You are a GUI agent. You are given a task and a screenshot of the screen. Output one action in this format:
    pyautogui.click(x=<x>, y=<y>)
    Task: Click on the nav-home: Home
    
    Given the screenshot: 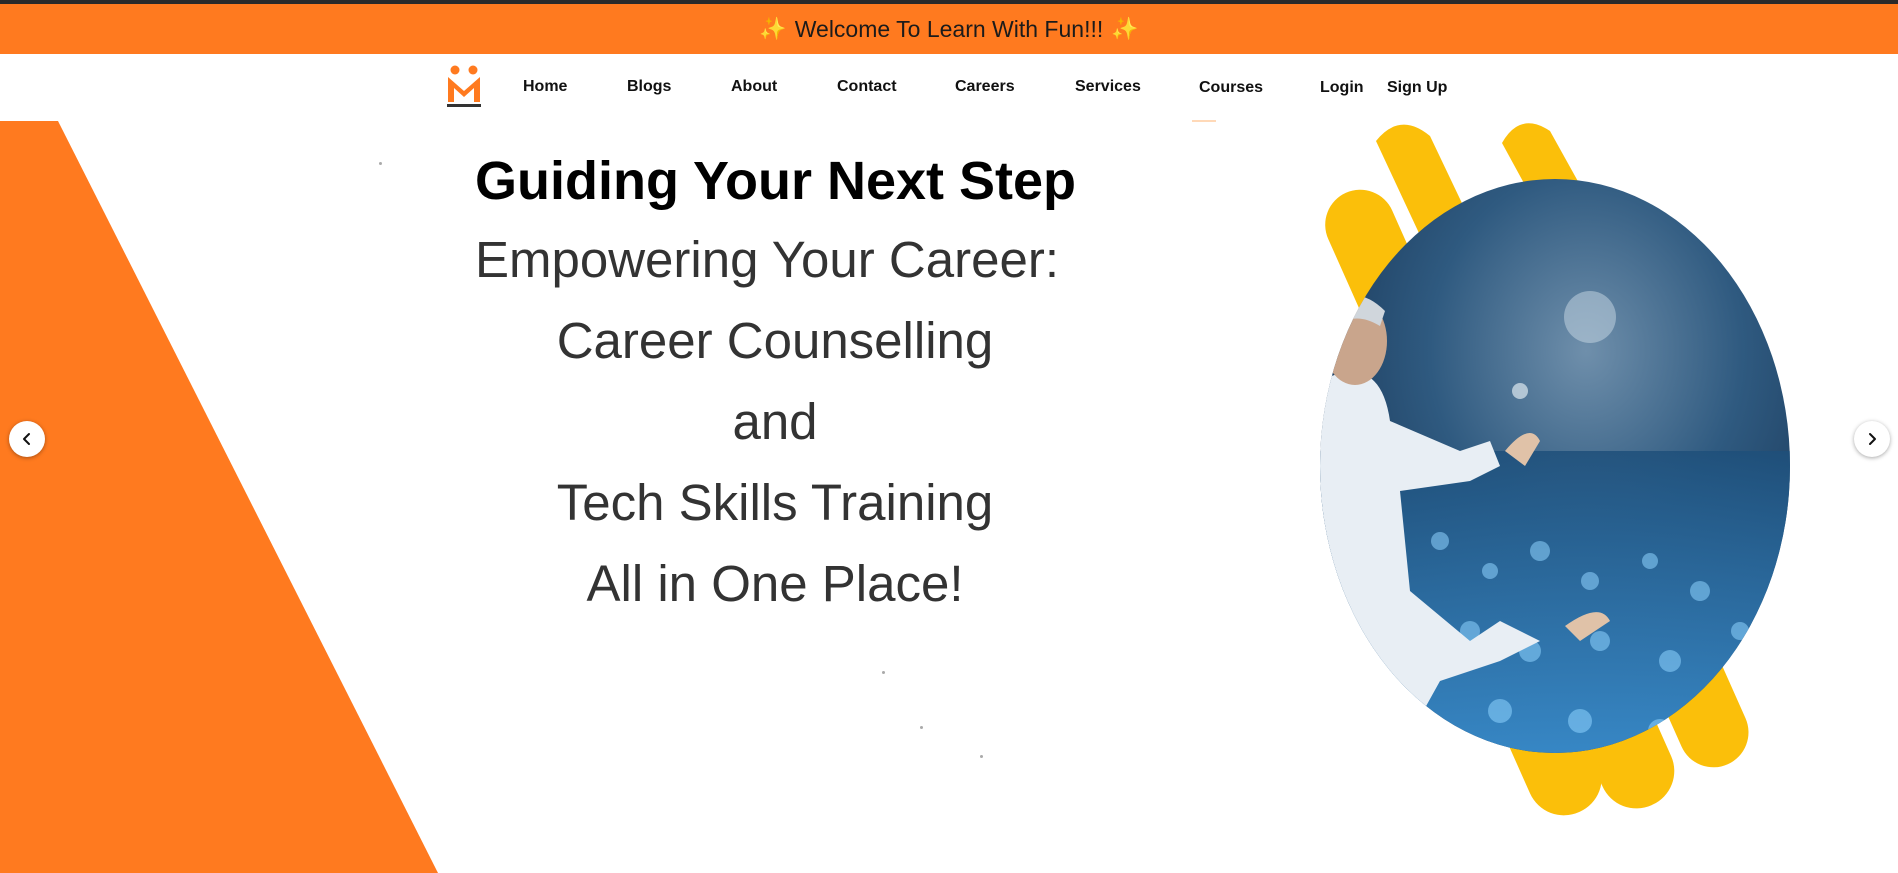 What is the action you would take?
    pyautogui.click(x=545, y=87)
    